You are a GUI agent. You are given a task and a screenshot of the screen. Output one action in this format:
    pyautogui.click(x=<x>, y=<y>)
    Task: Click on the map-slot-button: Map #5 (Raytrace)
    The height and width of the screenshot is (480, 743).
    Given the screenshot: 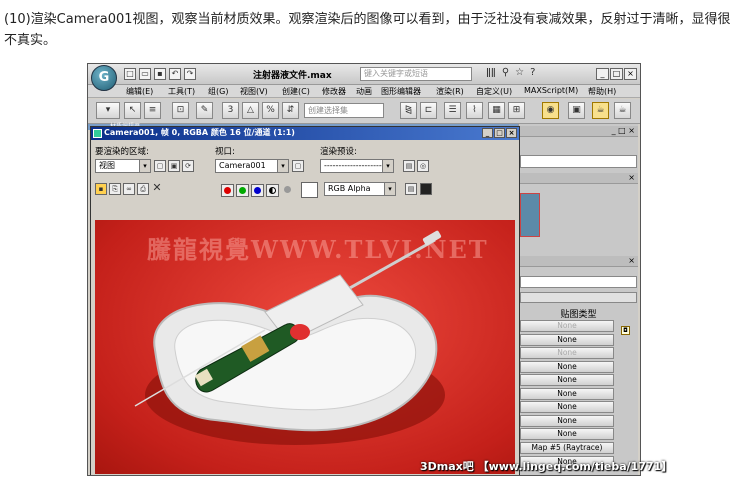 What is the action you would take?
    pyautogui.click(x=567, y=448)
    